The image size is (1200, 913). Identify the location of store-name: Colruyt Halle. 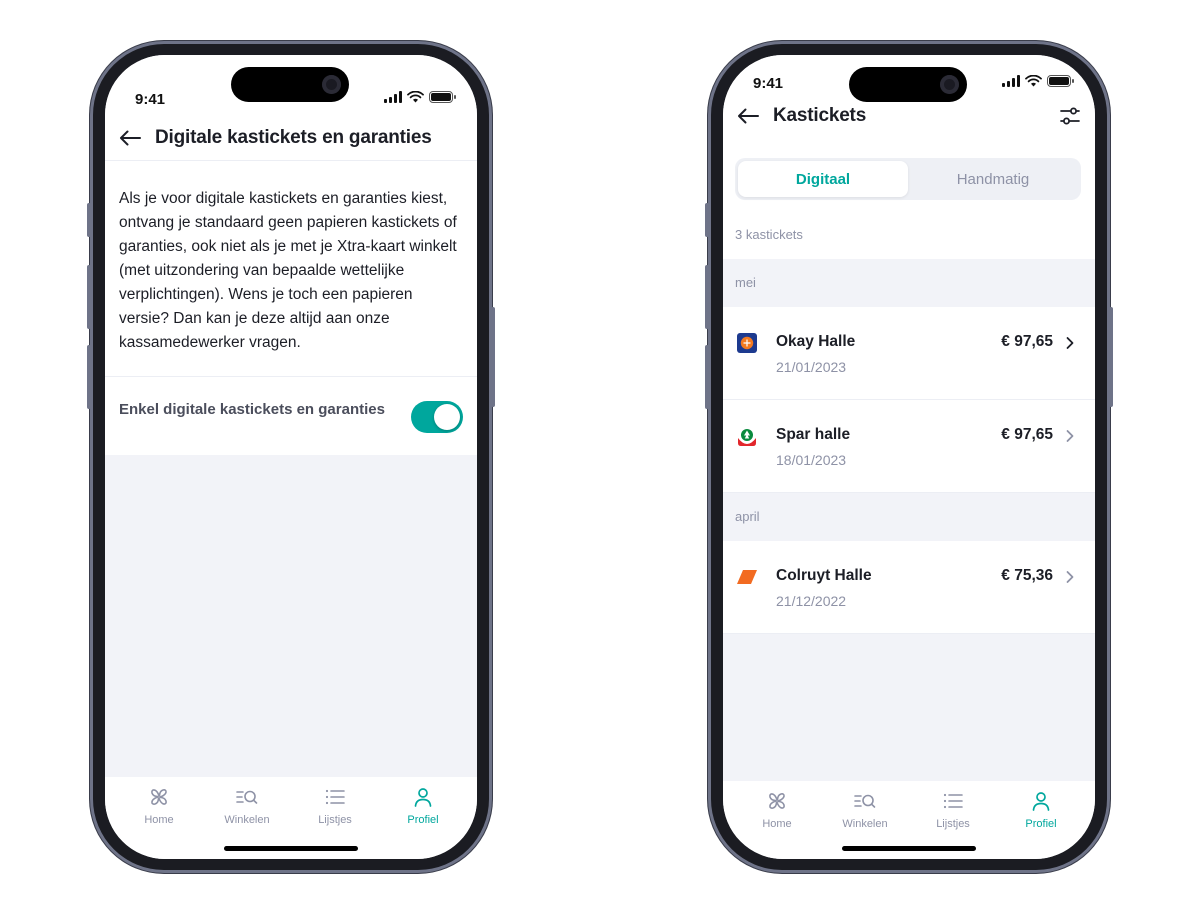
(824, 575).